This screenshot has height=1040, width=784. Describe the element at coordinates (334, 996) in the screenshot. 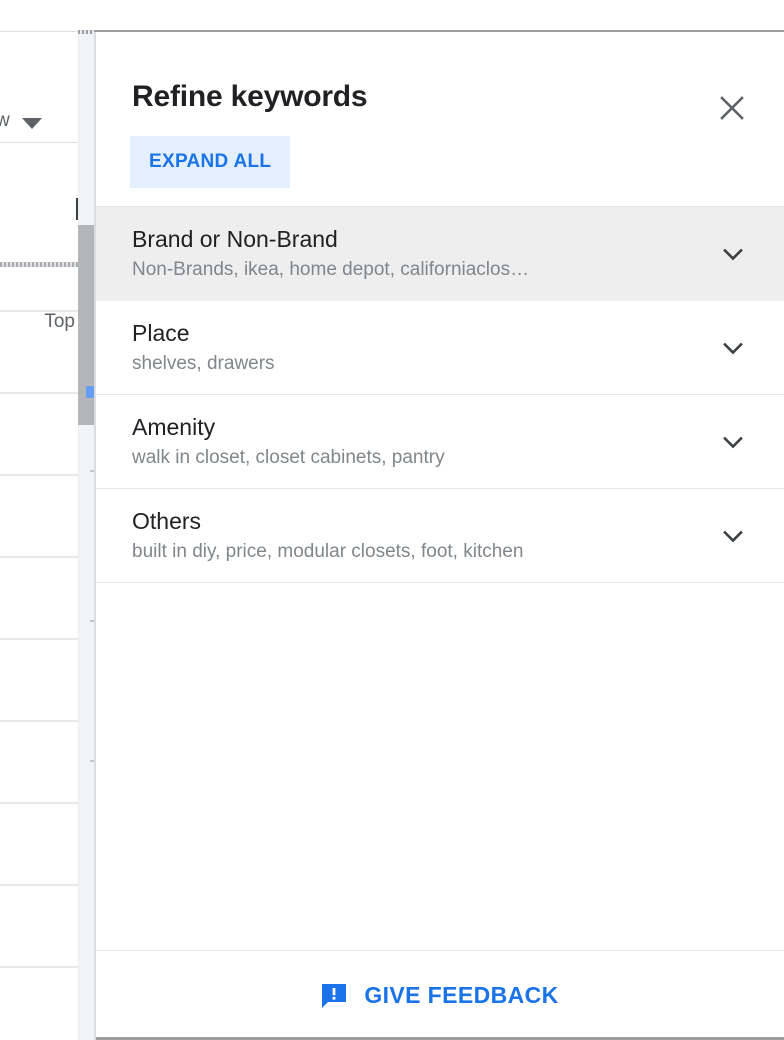

I see `feedback-speech-bubble-icon` at that location.